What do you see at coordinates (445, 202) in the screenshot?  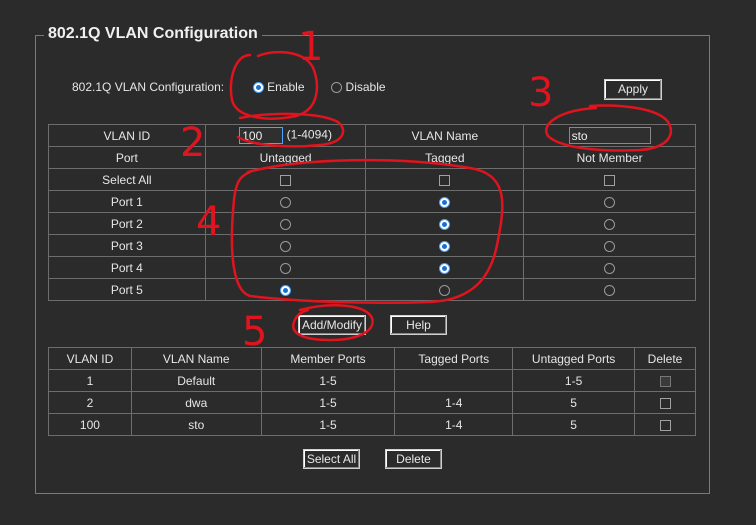 I see `port-1-tagged-radio` at bounding box center [445, 202].